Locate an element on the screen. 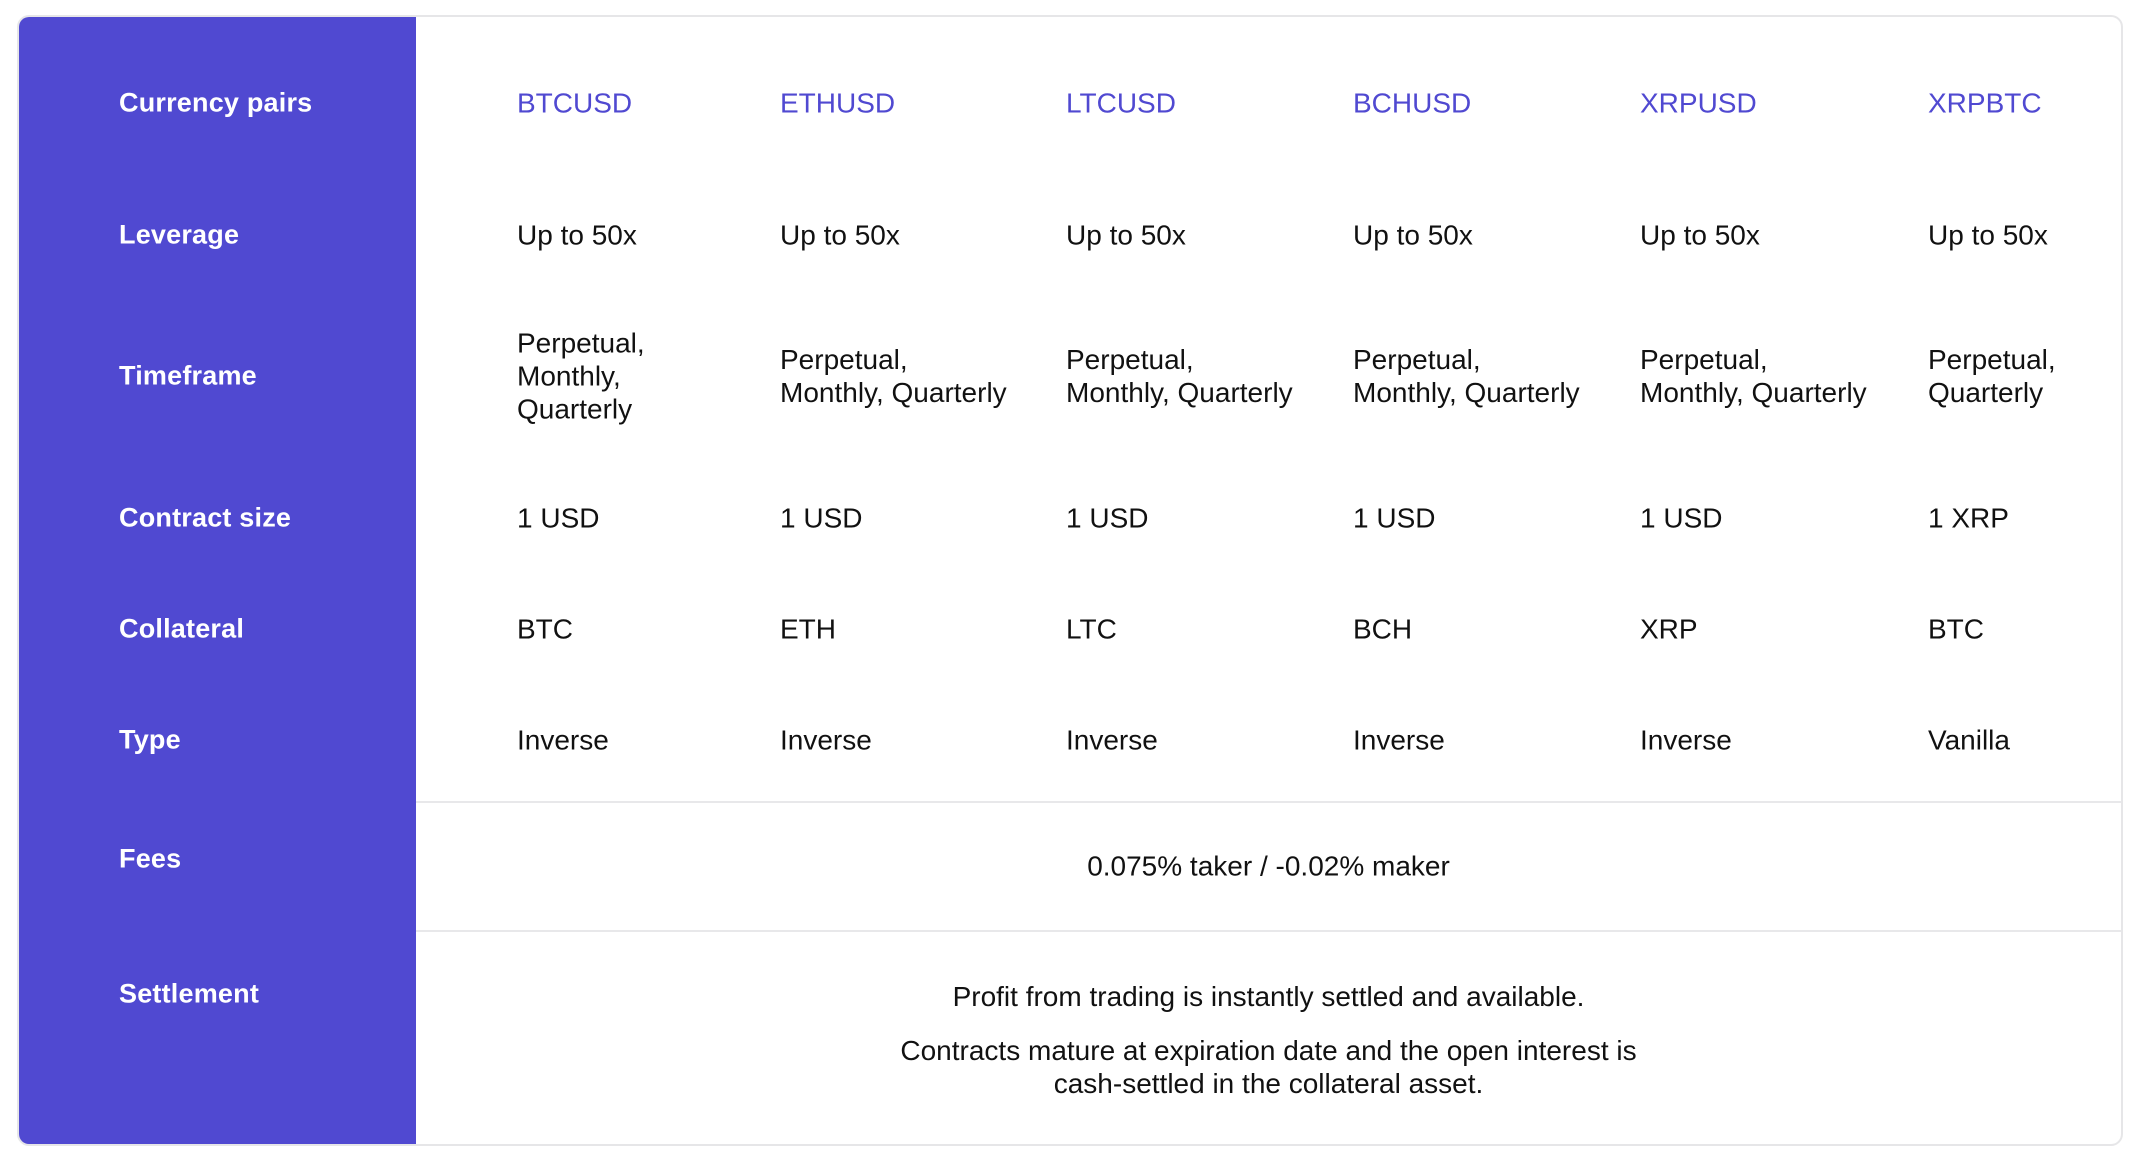 This screenshot has height=1164, width=2142. collateral-value: BCH is located at coordinates (1383, 629).